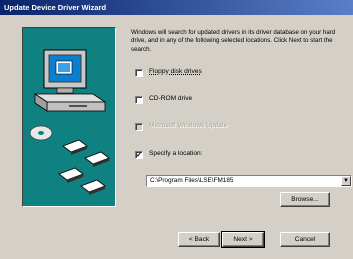 The width and height of the screenshot is (353, 259). What do you see at coordinates (139, 127) in the screenshot?
I see `windows-update-checkbox` at bounding box center [139, 127].